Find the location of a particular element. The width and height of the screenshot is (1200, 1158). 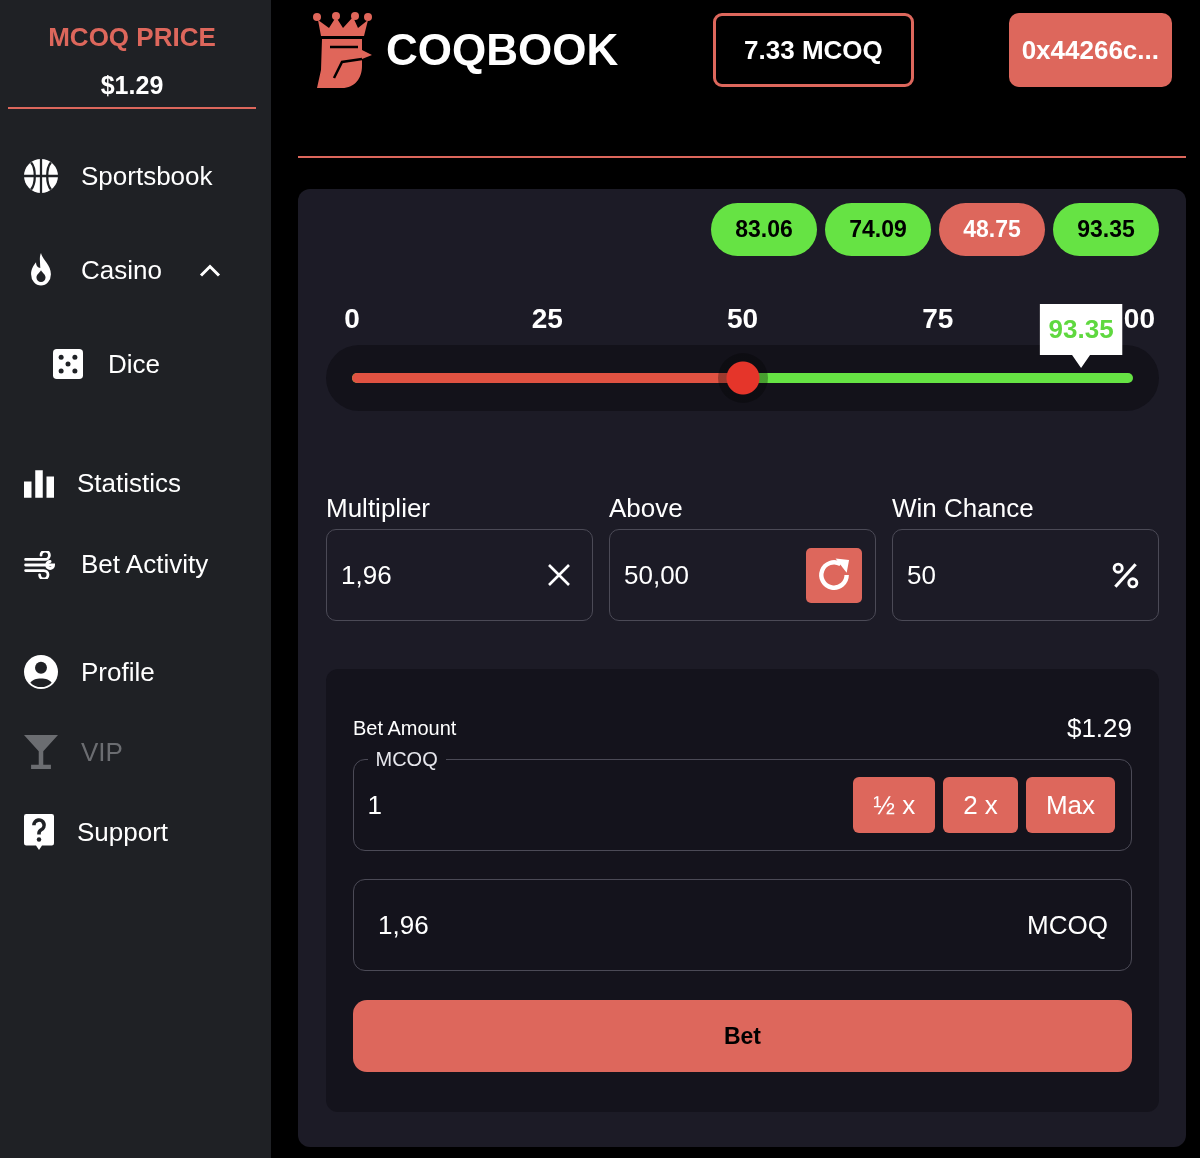

unit-label: MCOQ is located at coordinates (1067, 925).